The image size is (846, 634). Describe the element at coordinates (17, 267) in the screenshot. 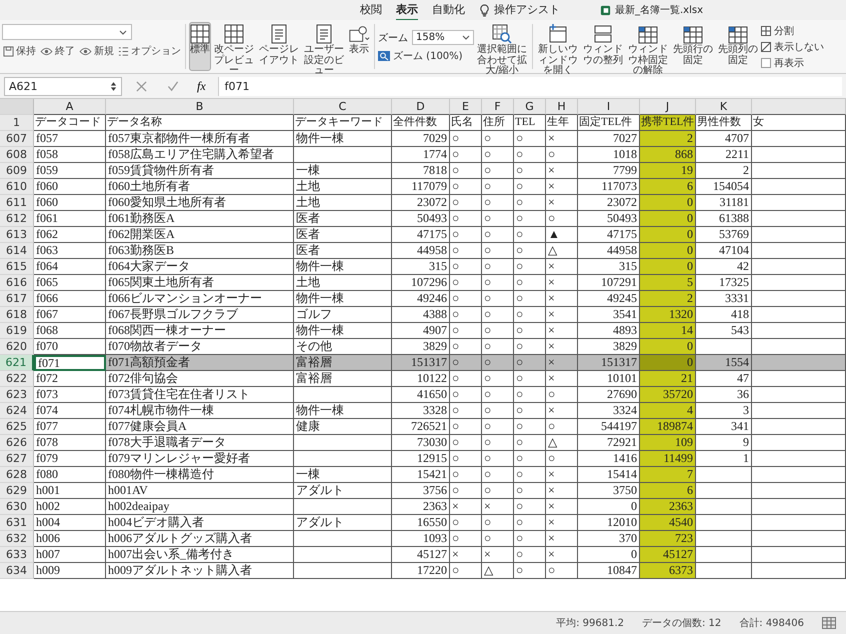

I see `row-number: 615` at that location.